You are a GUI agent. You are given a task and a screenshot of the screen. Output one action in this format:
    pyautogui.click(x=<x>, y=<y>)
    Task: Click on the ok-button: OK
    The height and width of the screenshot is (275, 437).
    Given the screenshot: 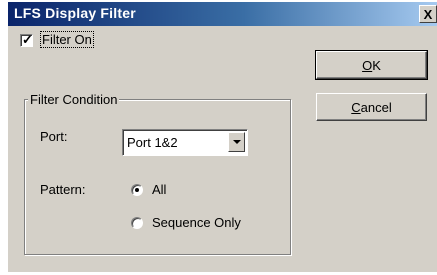 What is the action you would take?
    pyautogui.click(x=371, y=65)
    